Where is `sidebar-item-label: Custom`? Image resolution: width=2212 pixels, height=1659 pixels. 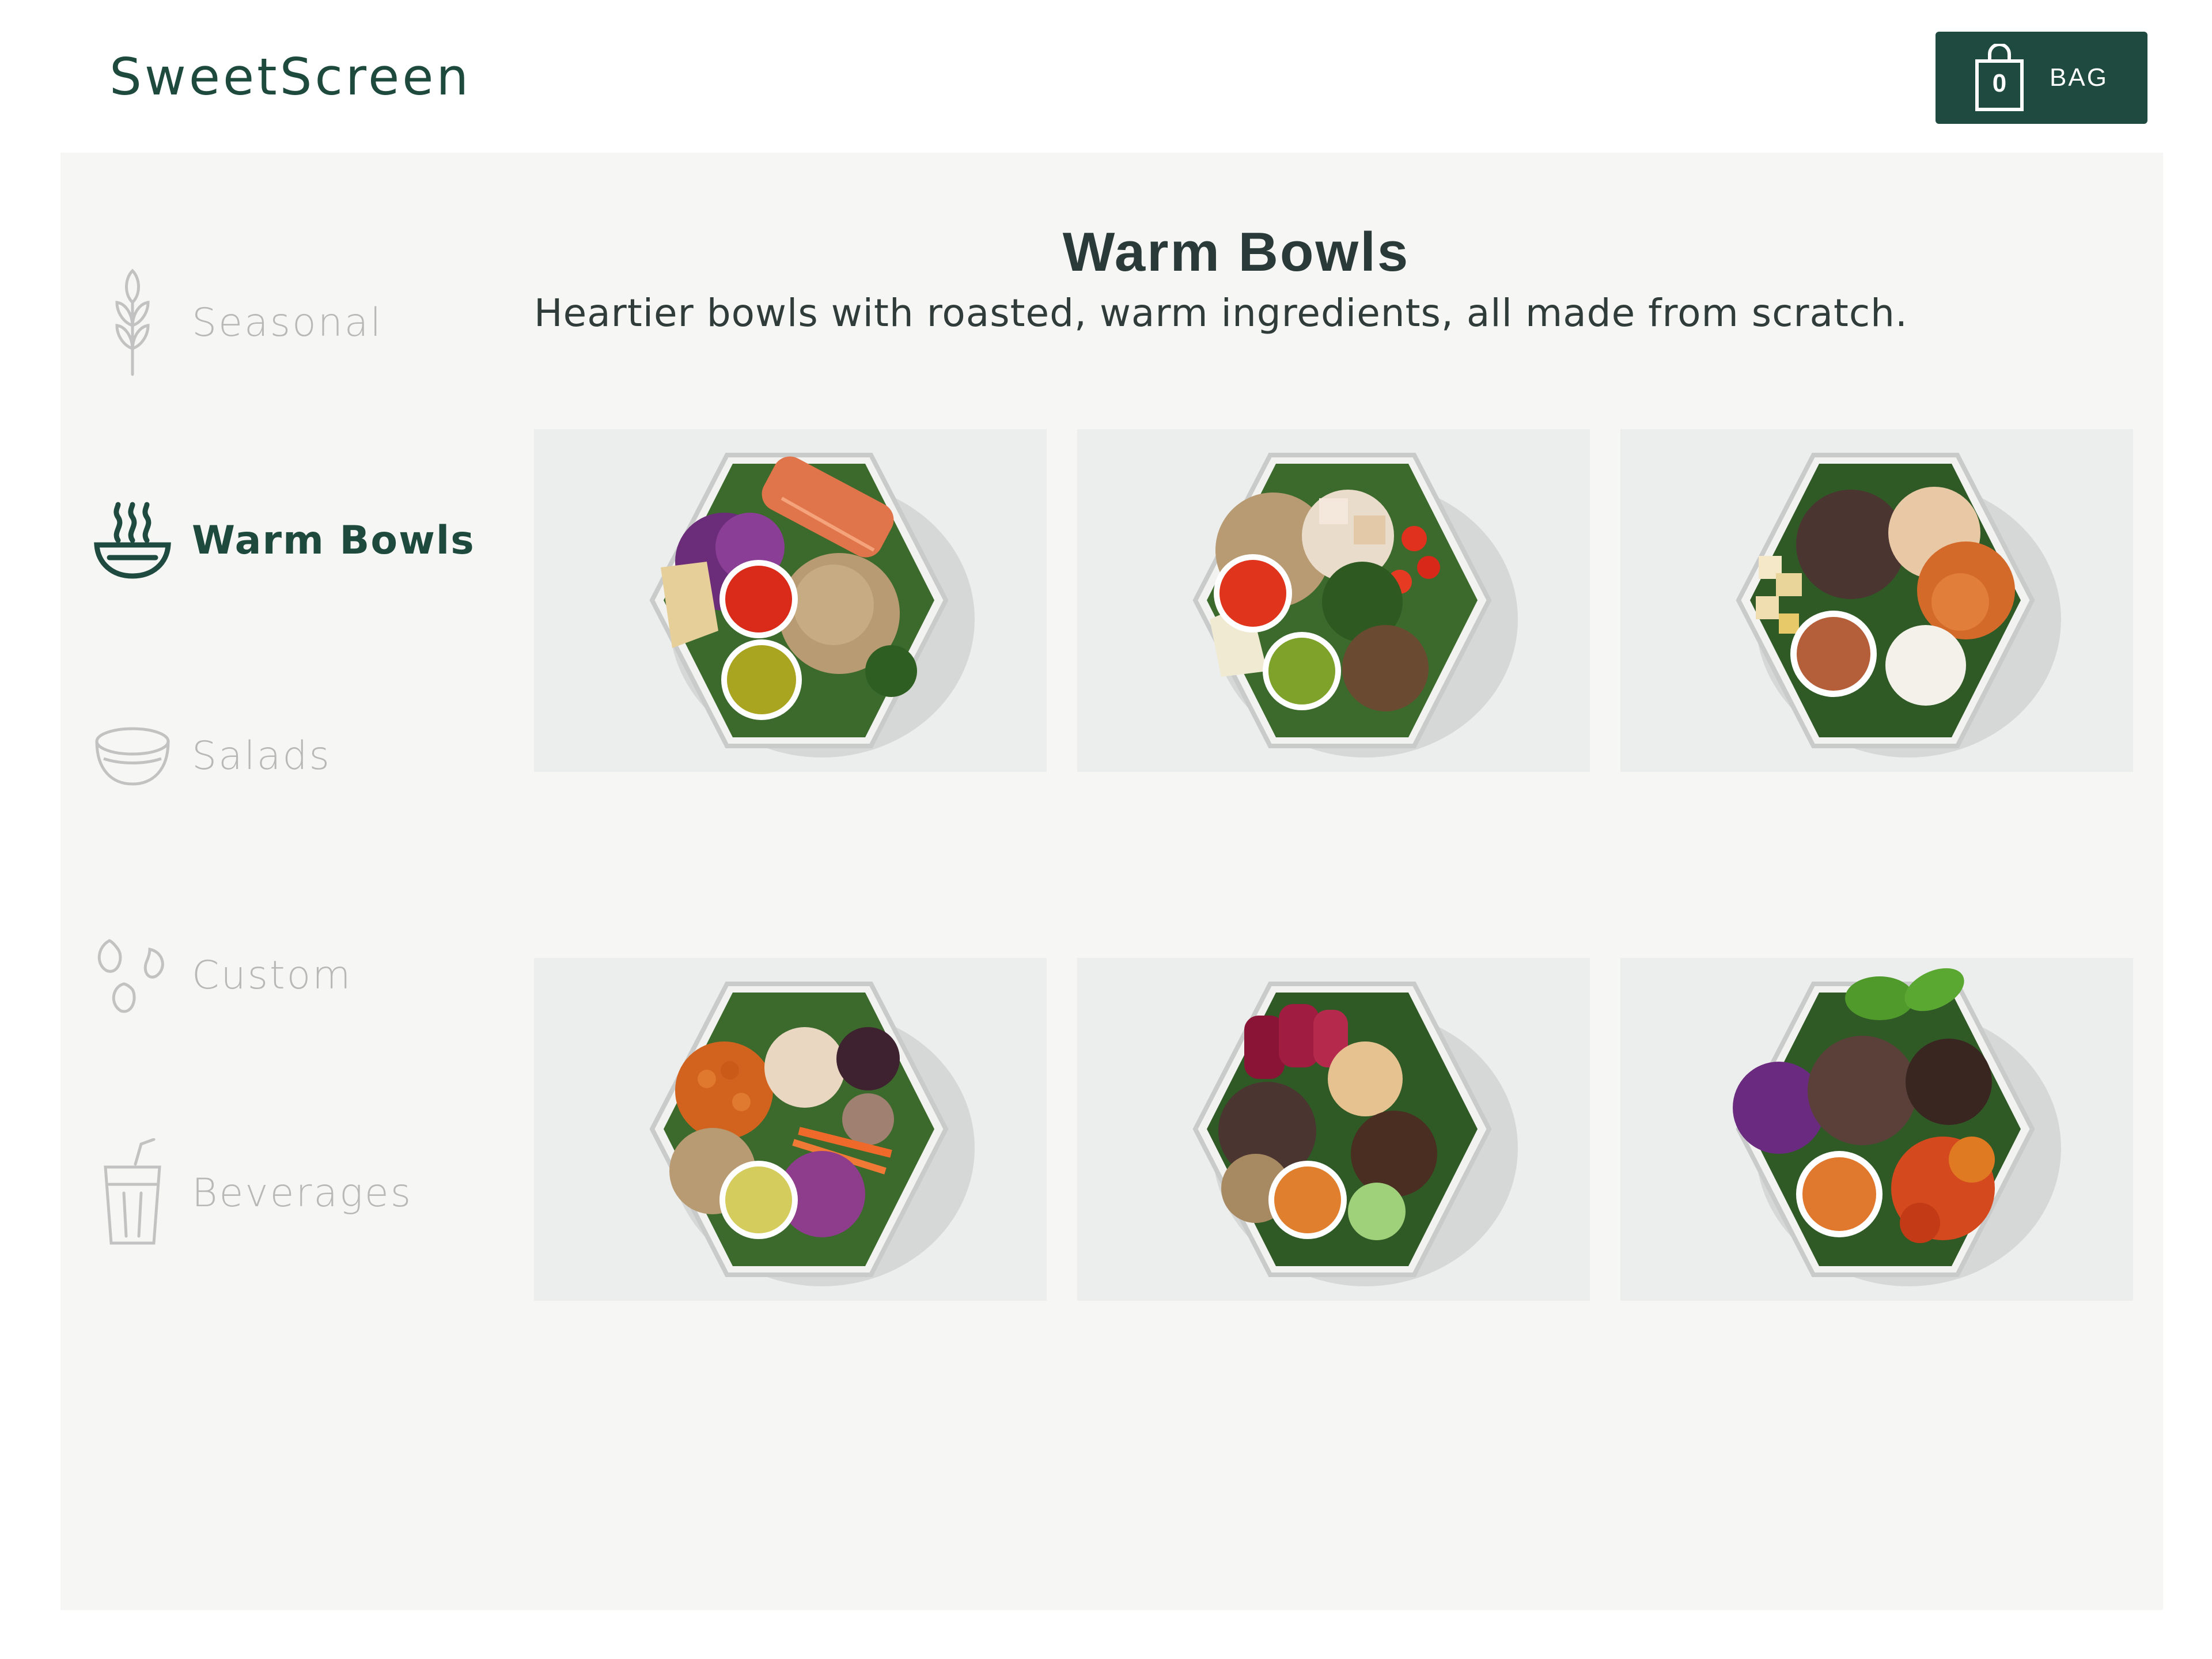
sidebar-item-label: Custom is located at coordinates (272, 975).